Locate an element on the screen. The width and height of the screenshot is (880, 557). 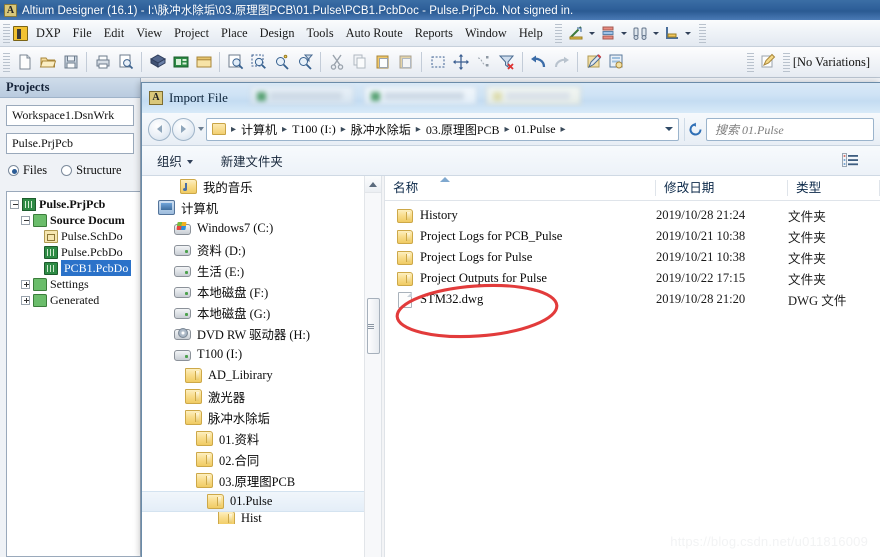
nav-item-dvd-drive-h: DVD RW 驱动器 (H:) is located at coordinates (261, 333).